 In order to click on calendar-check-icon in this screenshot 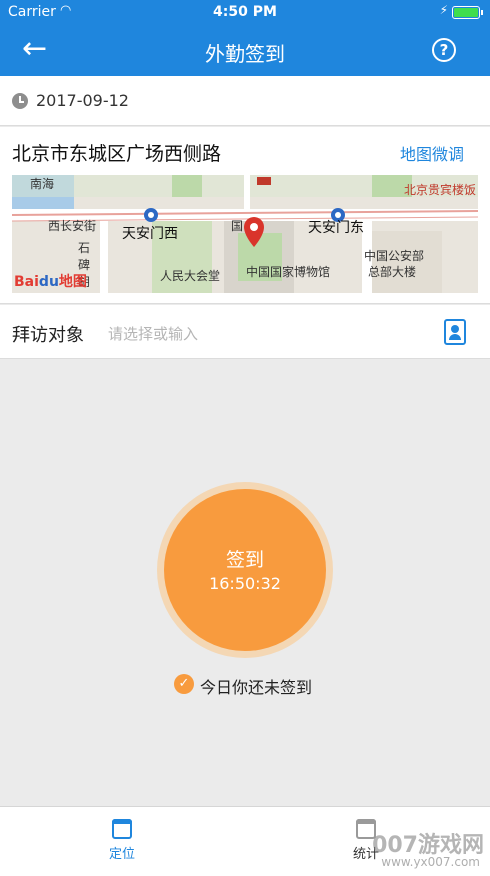, I will do `click(122, 829)`.